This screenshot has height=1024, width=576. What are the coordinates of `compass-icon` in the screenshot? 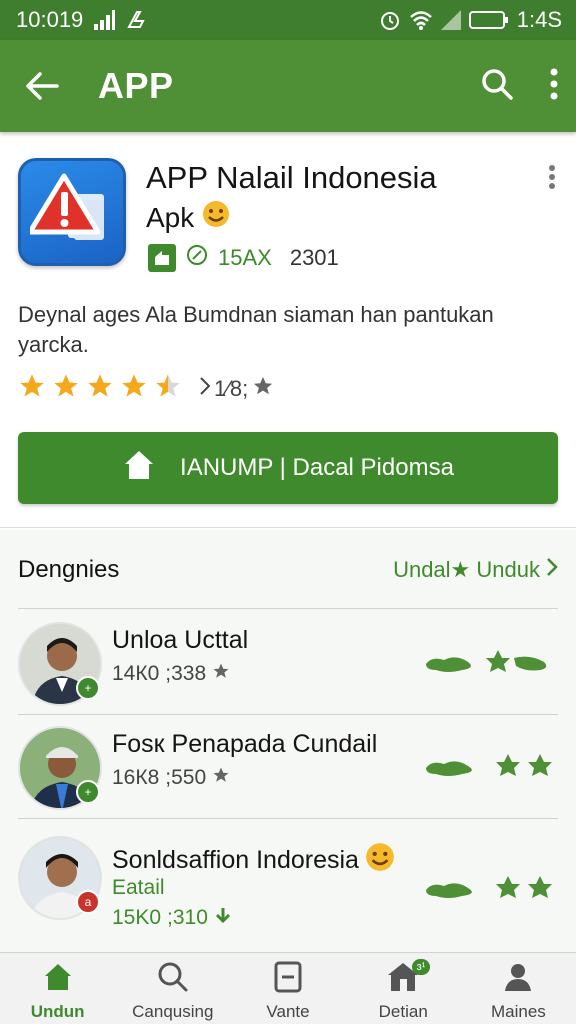 It's located at (197, 258).